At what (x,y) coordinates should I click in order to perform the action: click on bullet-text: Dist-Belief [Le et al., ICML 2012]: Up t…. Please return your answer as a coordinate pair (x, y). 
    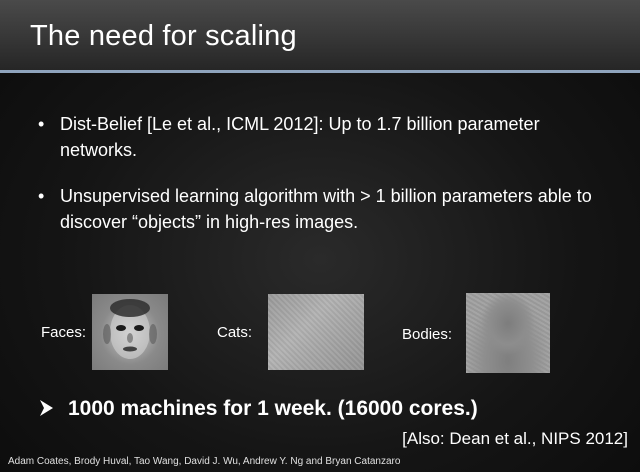
    Looking at the image, I should click on (300, 137).